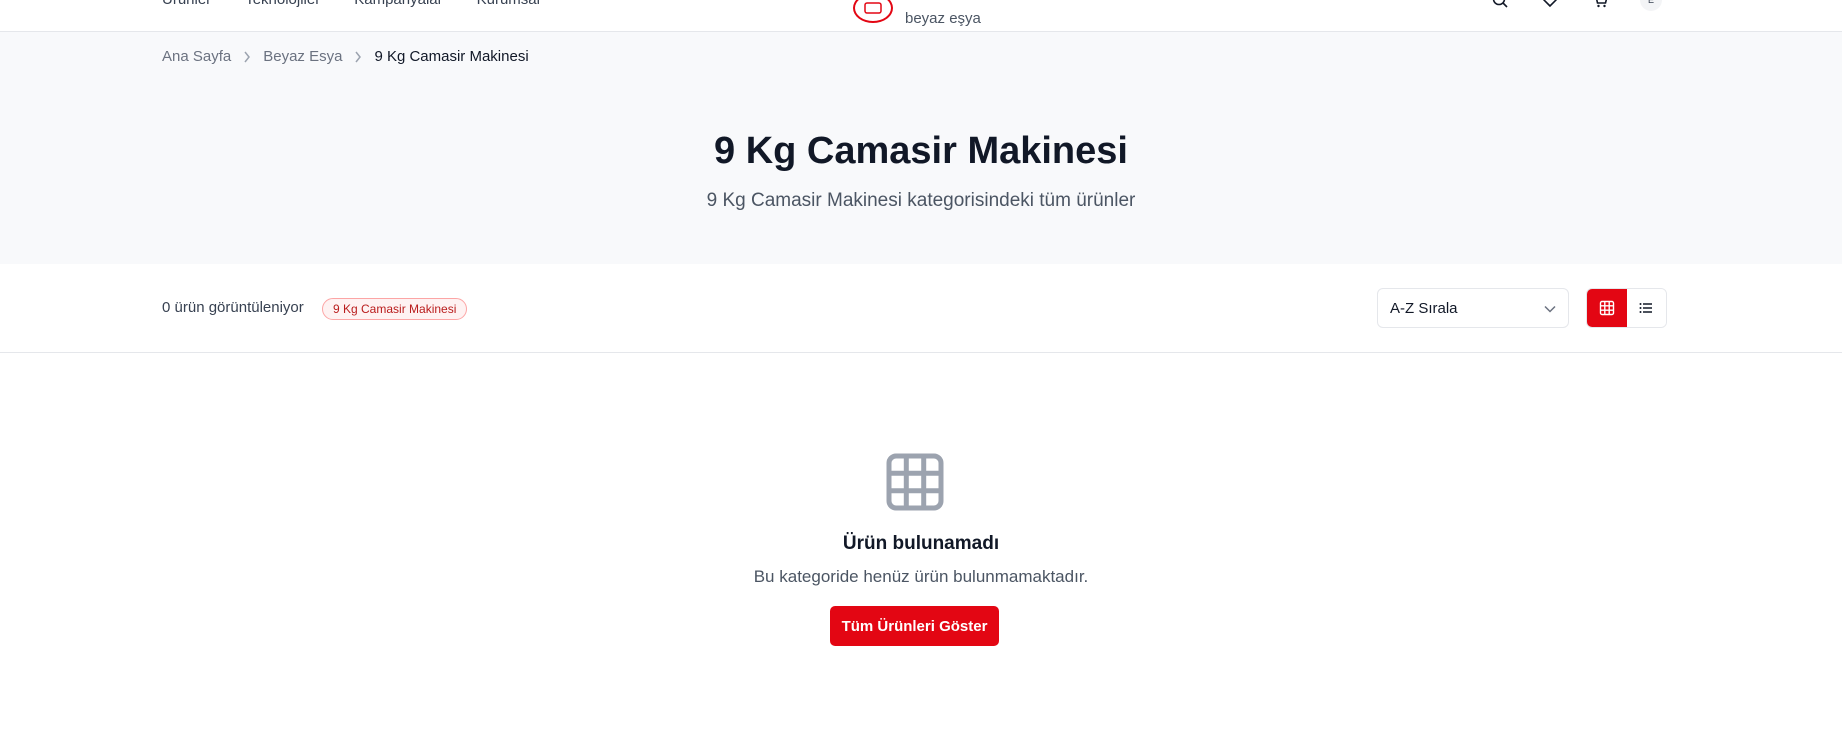 This screenshot has width=1842, height=736. I want to click on brand-tagline: beyaz eşya, so click(943, 18).